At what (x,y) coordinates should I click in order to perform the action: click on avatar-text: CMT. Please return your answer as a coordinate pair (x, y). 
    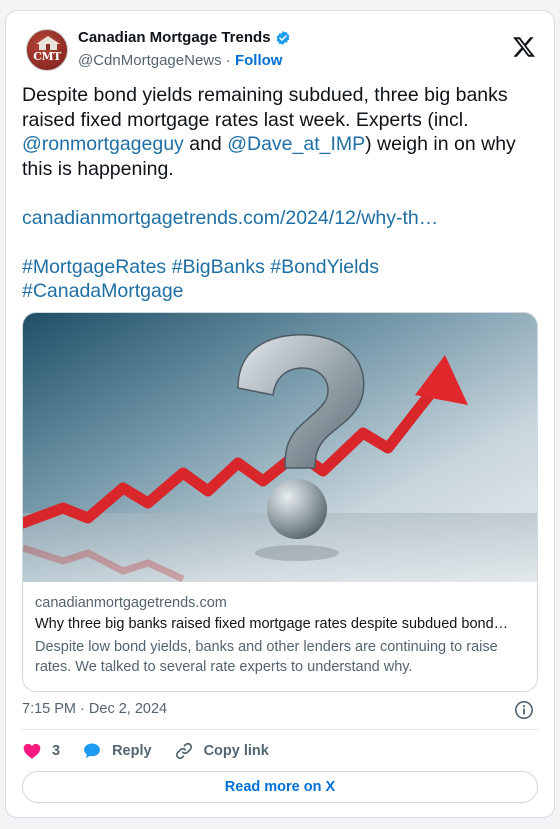
    Looking at the image, I should click on (47, 56).